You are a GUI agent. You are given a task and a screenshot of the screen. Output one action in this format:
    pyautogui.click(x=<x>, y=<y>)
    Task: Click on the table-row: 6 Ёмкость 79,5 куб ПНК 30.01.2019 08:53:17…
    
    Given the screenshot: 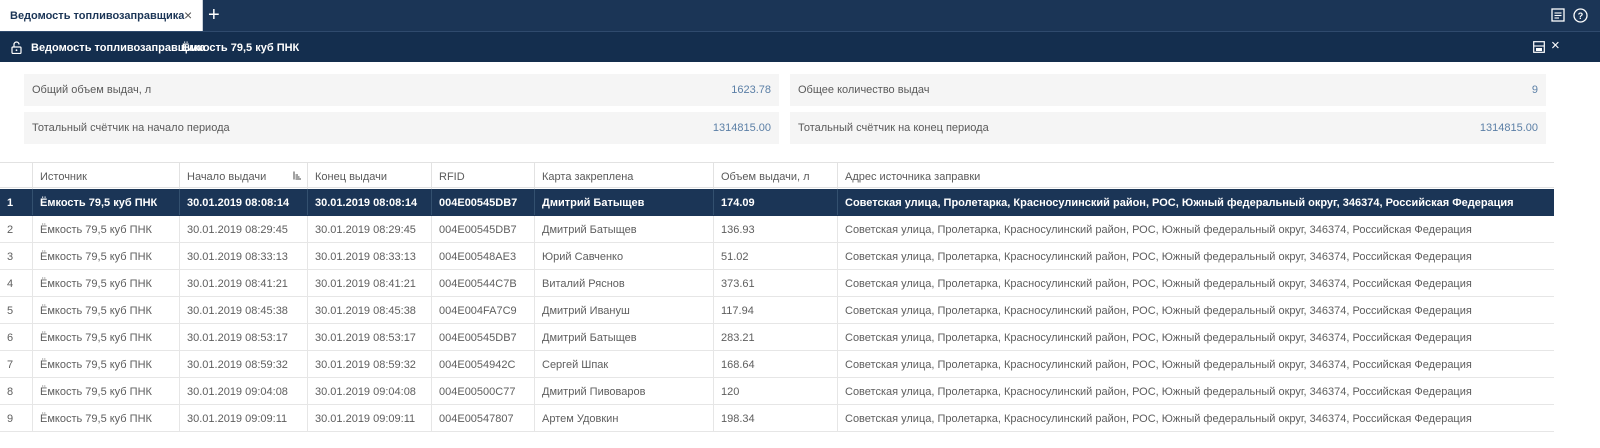 What is the action you would take?
    pyautogui.click(x=777, y=337)
    